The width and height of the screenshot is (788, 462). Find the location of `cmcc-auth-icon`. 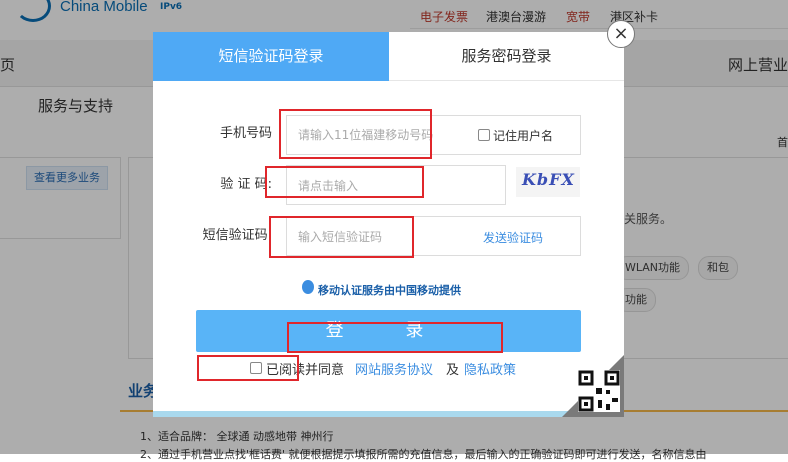

cmcc-auth-icon is located at coordinates (308, 287).